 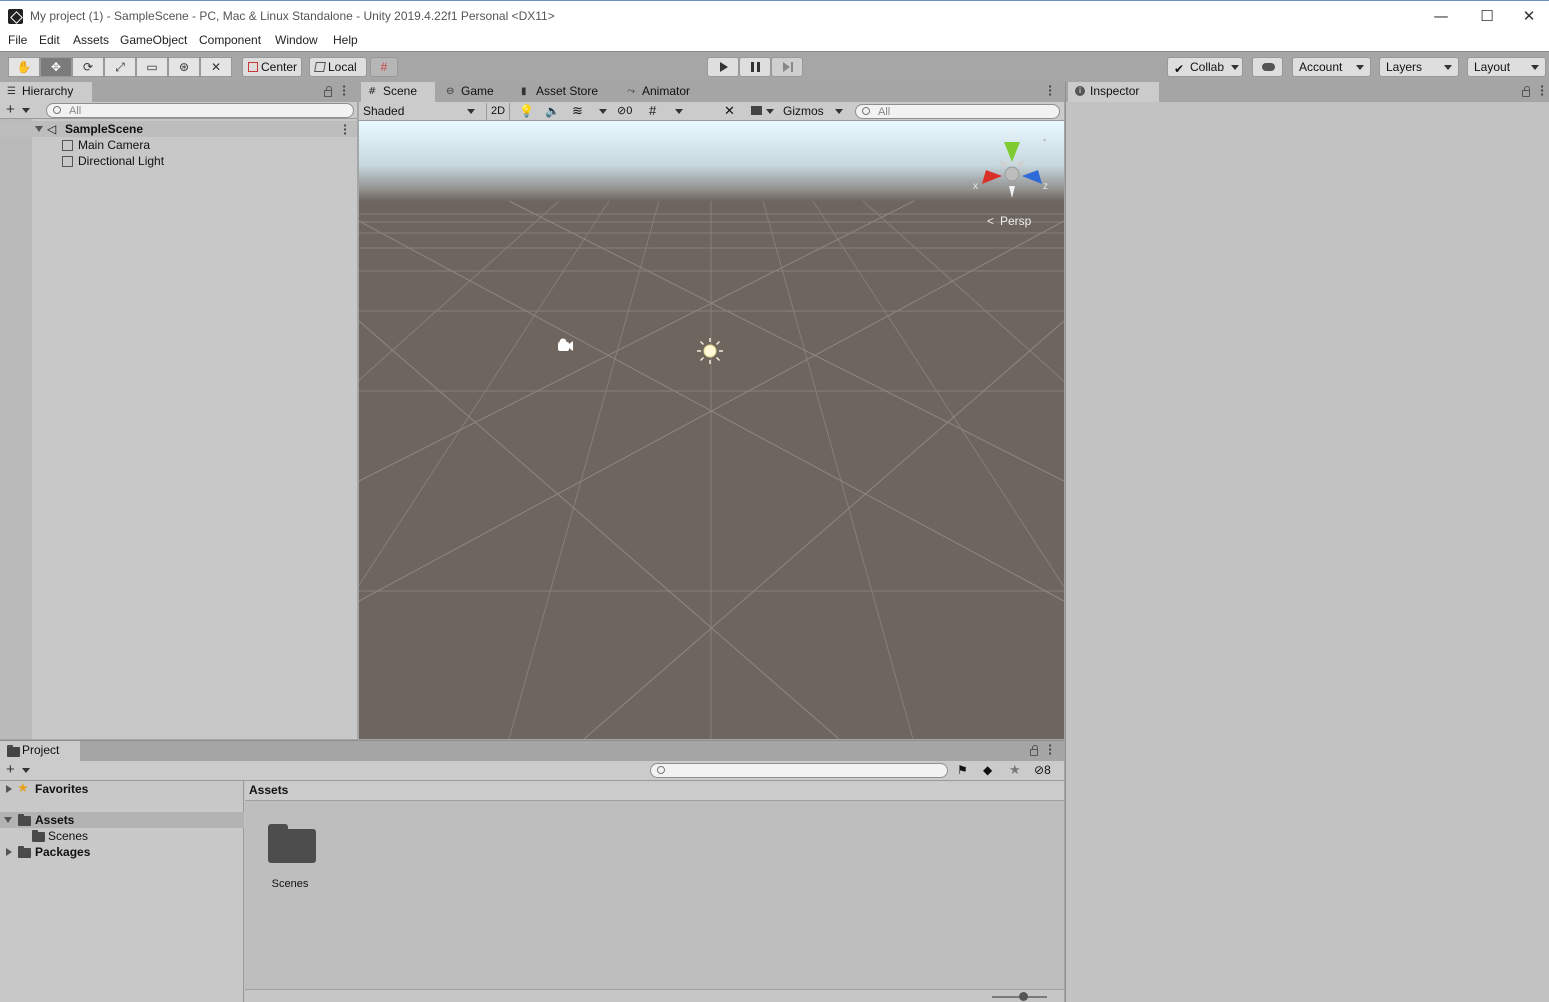 I want to click on project-asset-browser: Assets Scenes, so click(x=654, y=891).